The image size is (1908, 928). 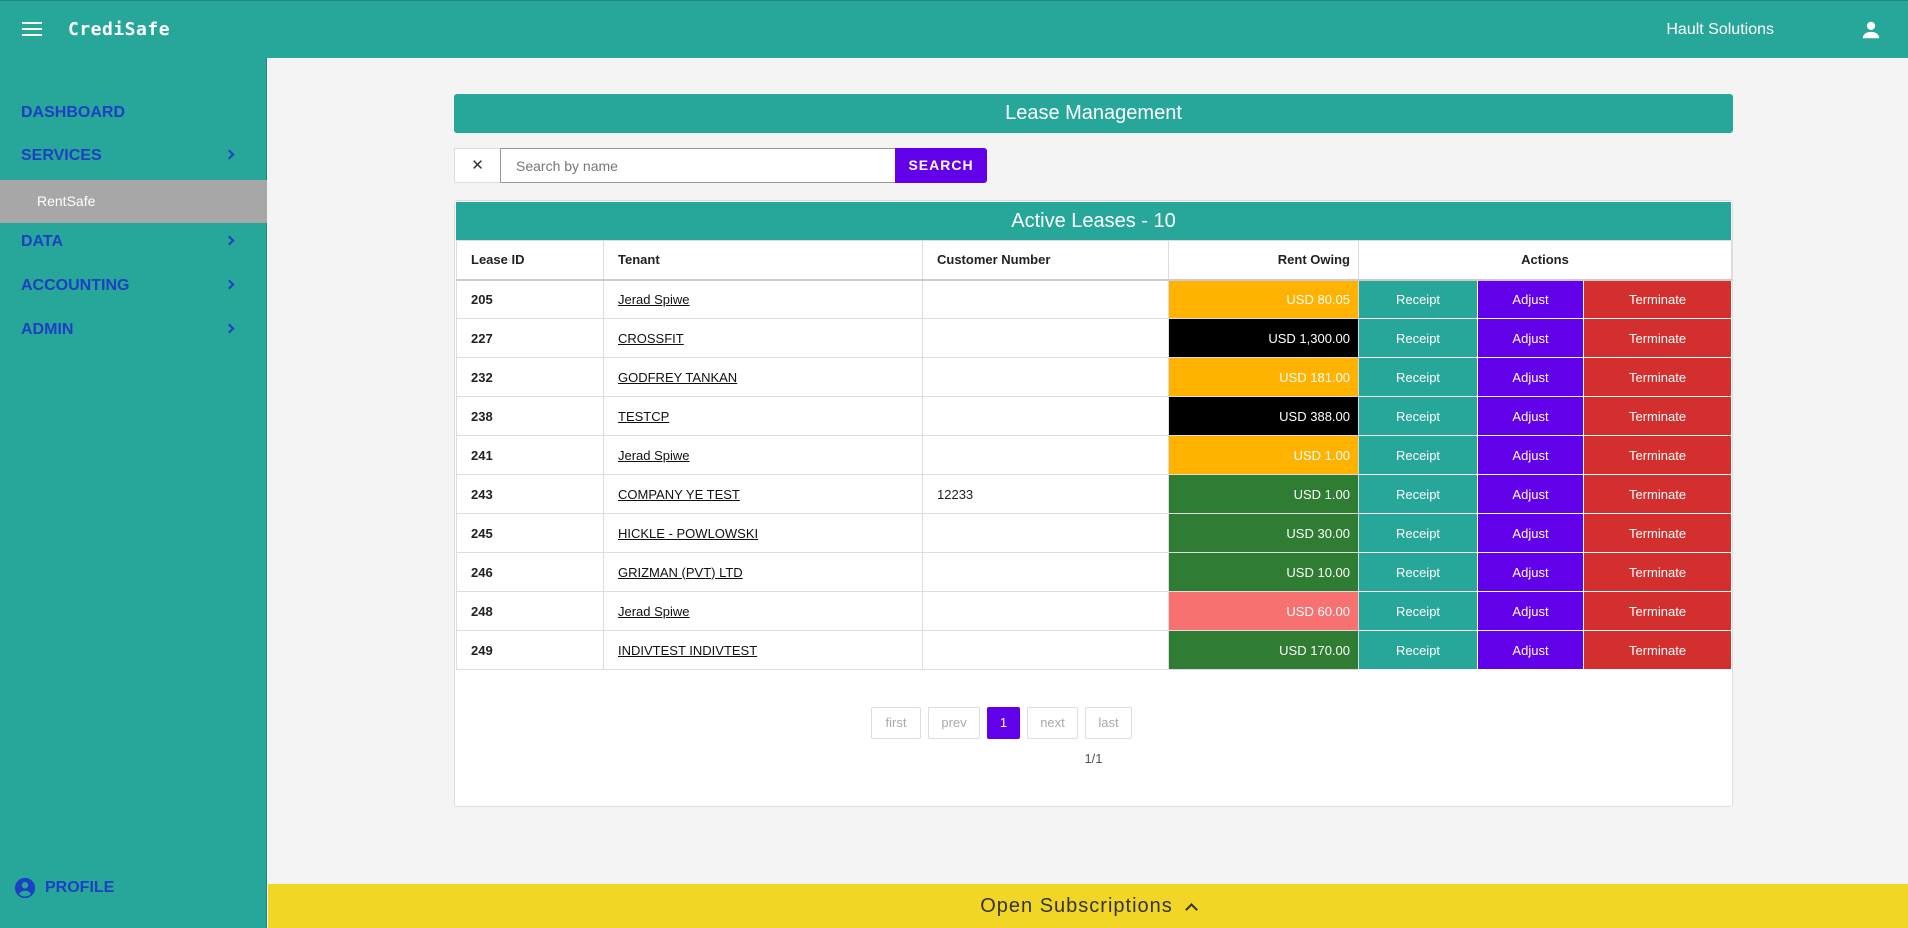 What do you see at coordinates (1263, 455) in the screenshot?
I see `rent-owing-cell: USD 1.00` at bounding box center [1263, 455].